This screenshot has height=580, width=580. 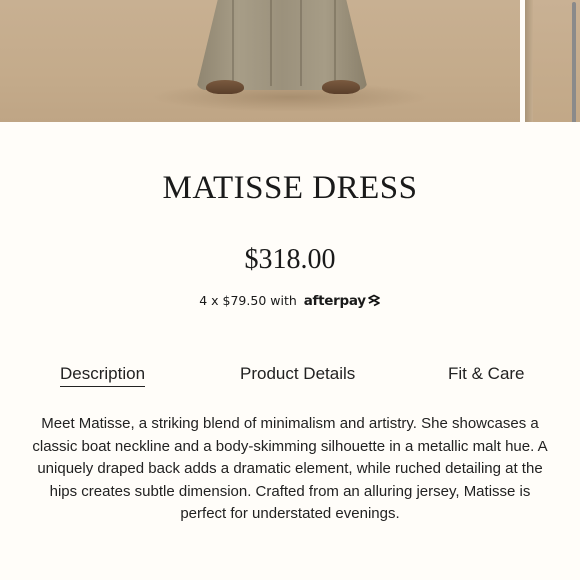 I want to click on afterpay-arrows-icon, so click(x=374, y=302).